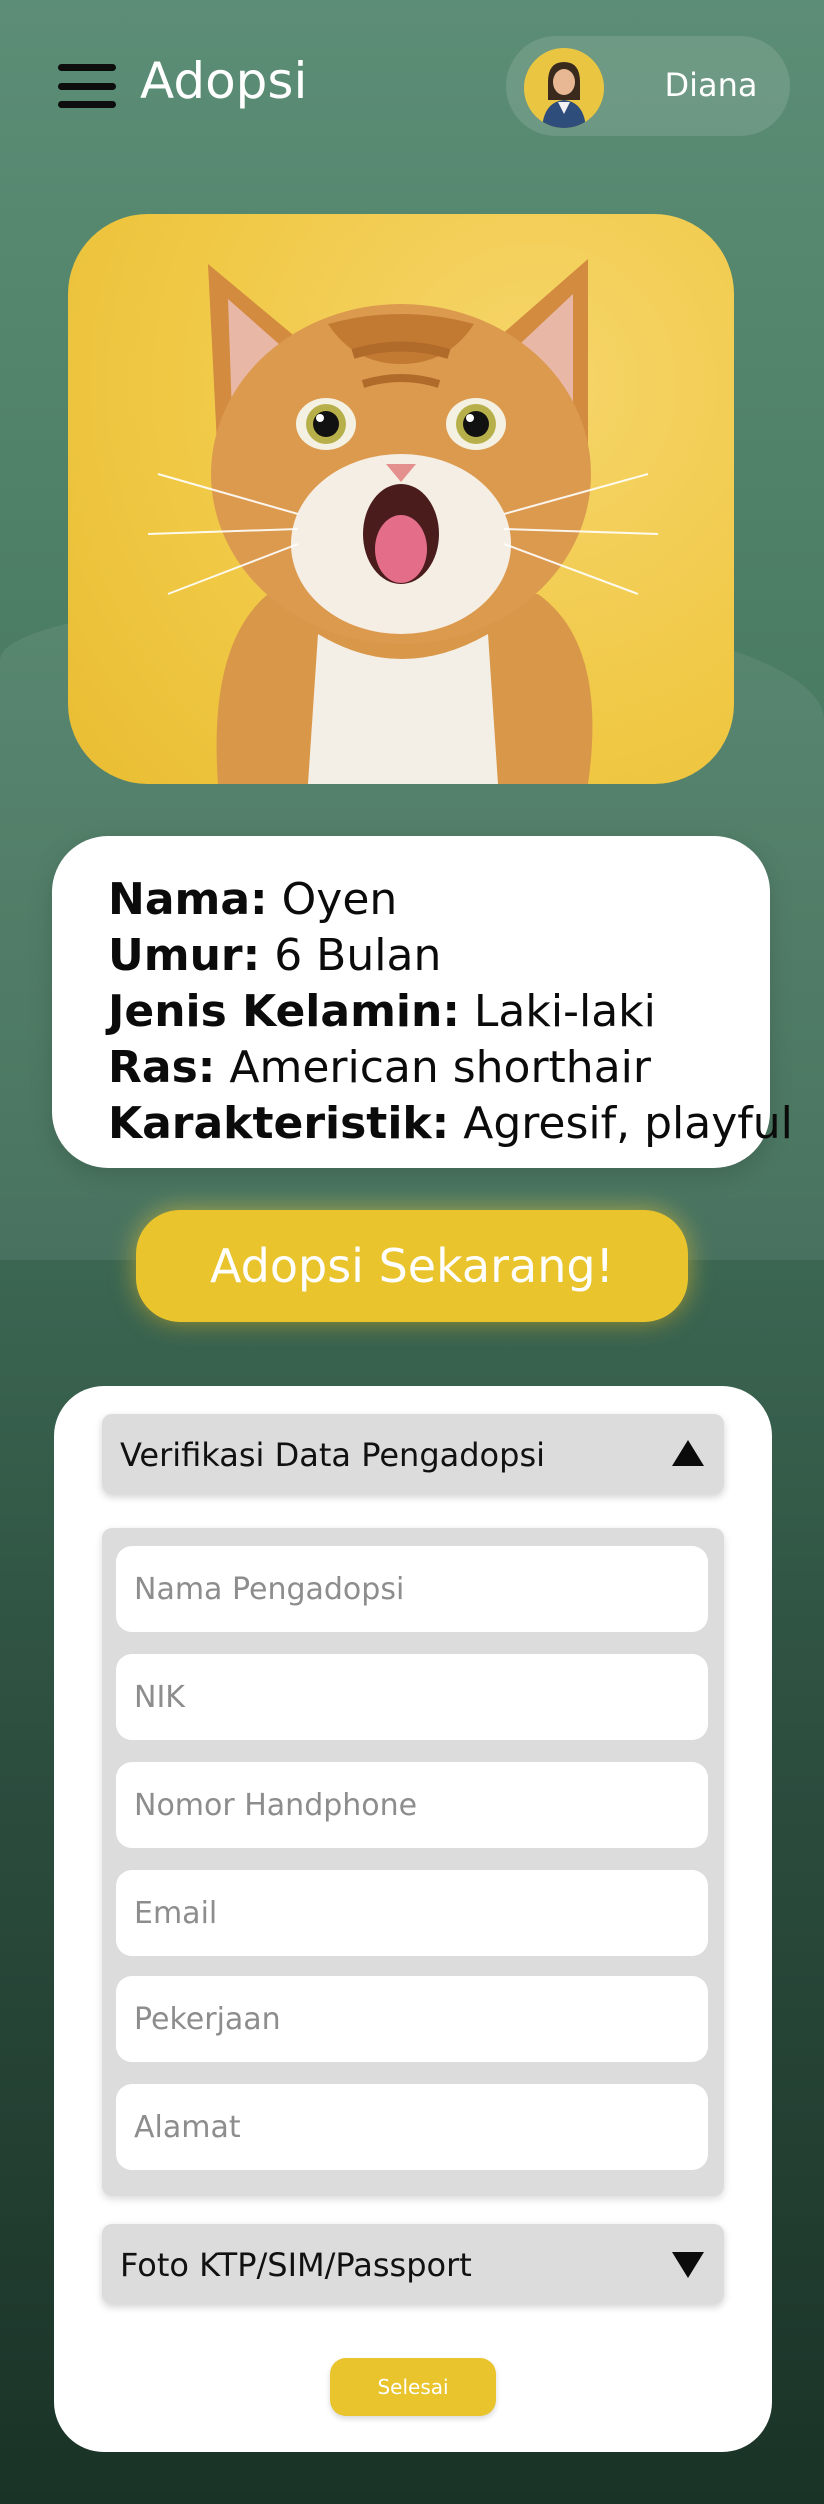 This screenshot has width=824, height=2504. Describe the element at coordinates (339, 899) in the screenshot. I see `pet-name-value: Oyen` at that location.